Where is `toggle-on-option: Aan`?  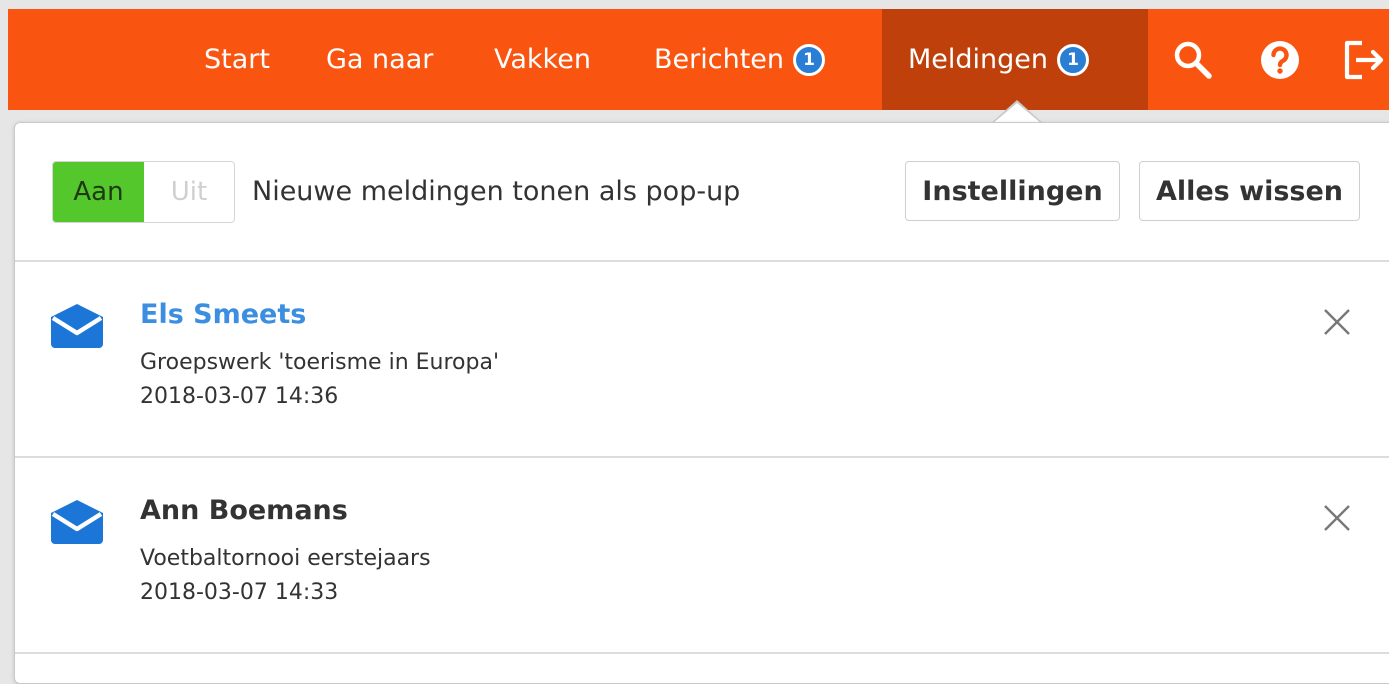 toggle-on-option: Aan is located at coordinates (98, 192).